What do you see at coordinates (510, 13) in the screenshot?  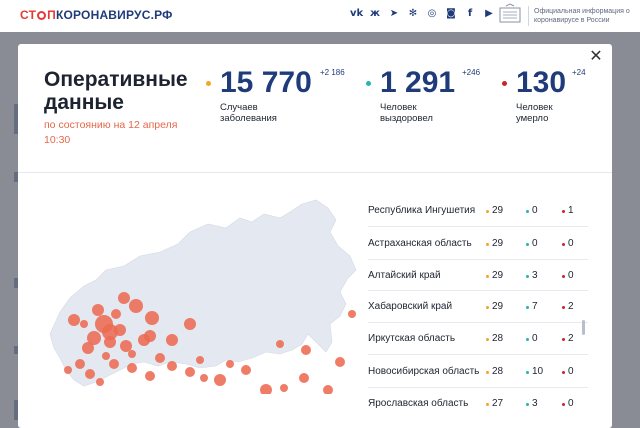 I see `coat-of-arms-icon` at bounding box center [510, 13].